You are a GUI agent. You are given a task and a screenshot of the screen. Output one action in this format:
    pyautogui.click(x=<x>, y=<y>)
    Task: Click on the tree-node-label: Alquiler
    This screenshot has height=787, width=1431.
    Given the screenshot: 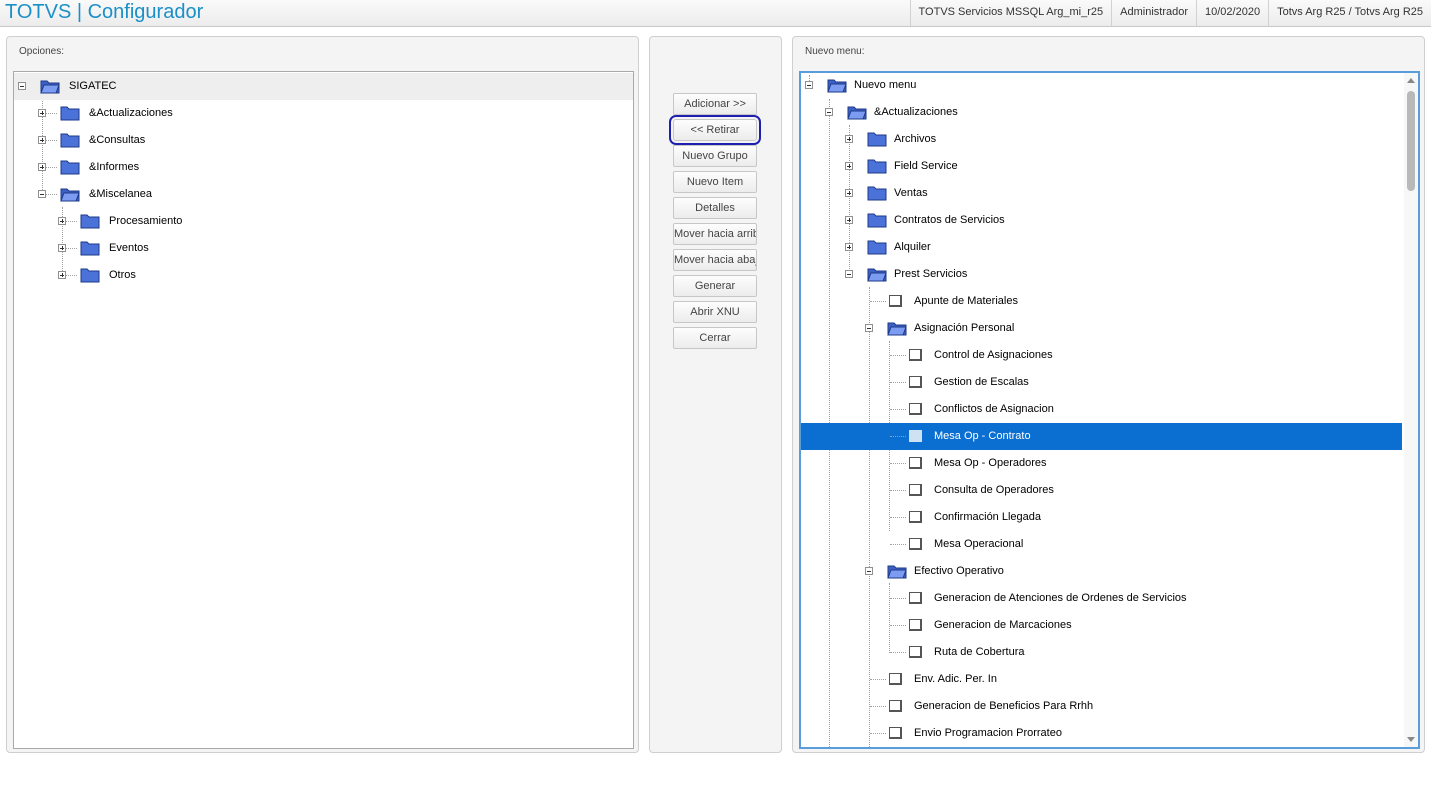 What is the action you would take?
    pyautogui.click(x=912, y=247)
    